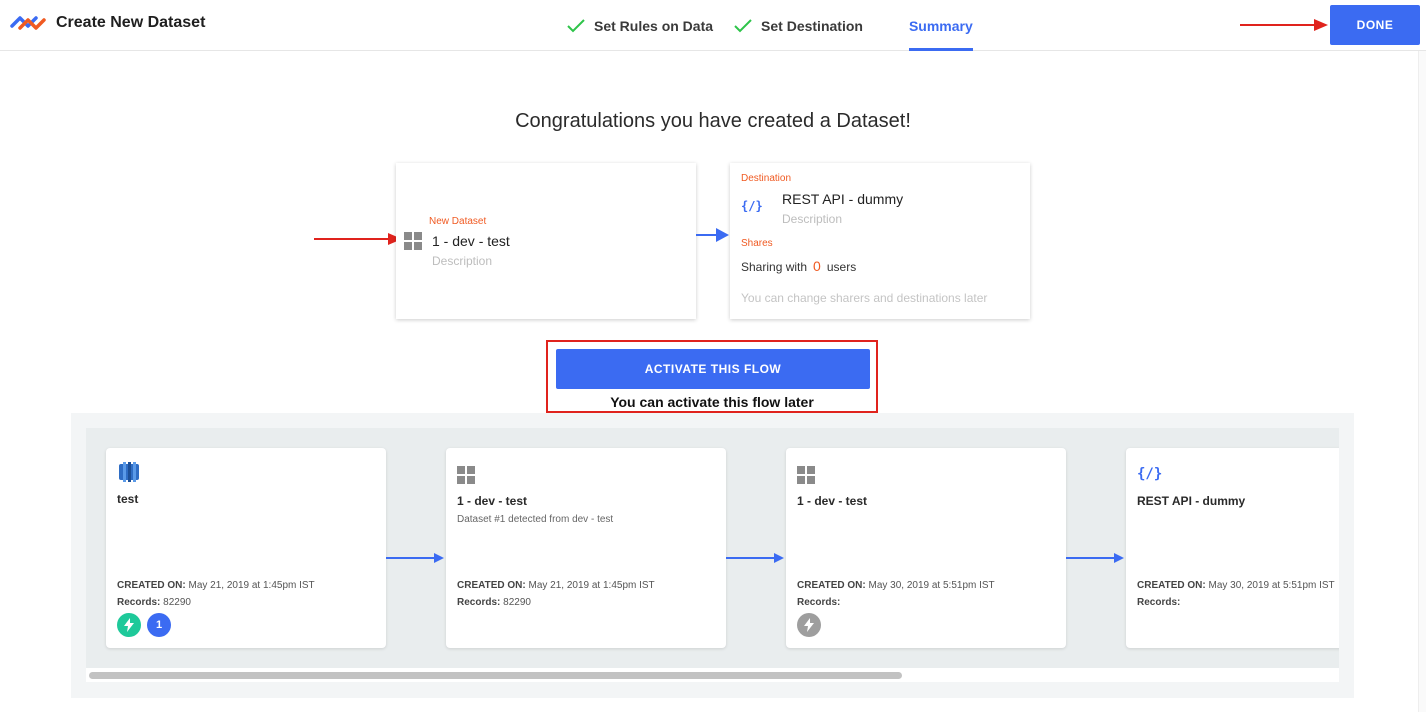  What do you see at coordinates (458, 221) in the screenshot?
I see `new-dataset-label: New Dataset` at bounding box center [458, 221].